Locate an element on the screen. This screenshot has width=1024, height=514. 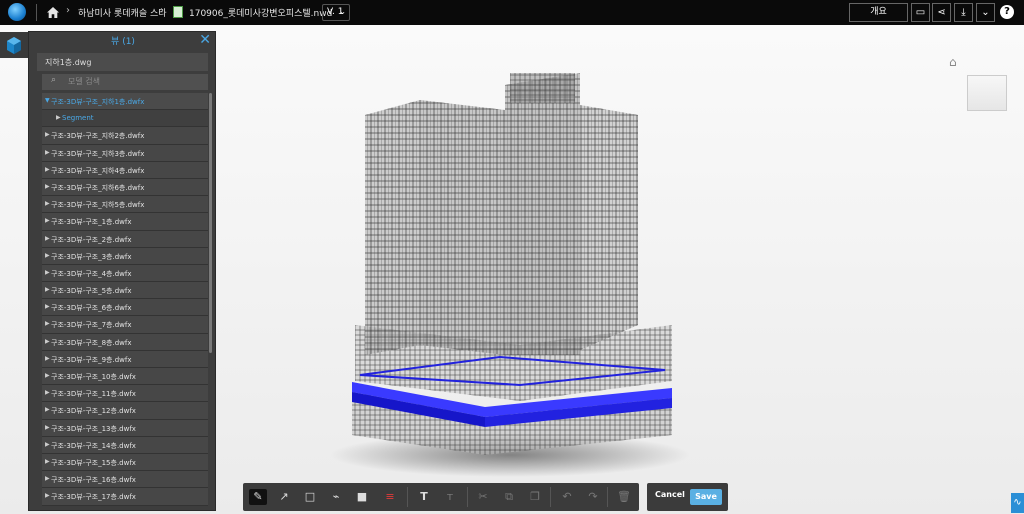
tree-item: ▶ 구조-3D뷰-구조_지하6층.dwfx is located at coordinates (125, 187).